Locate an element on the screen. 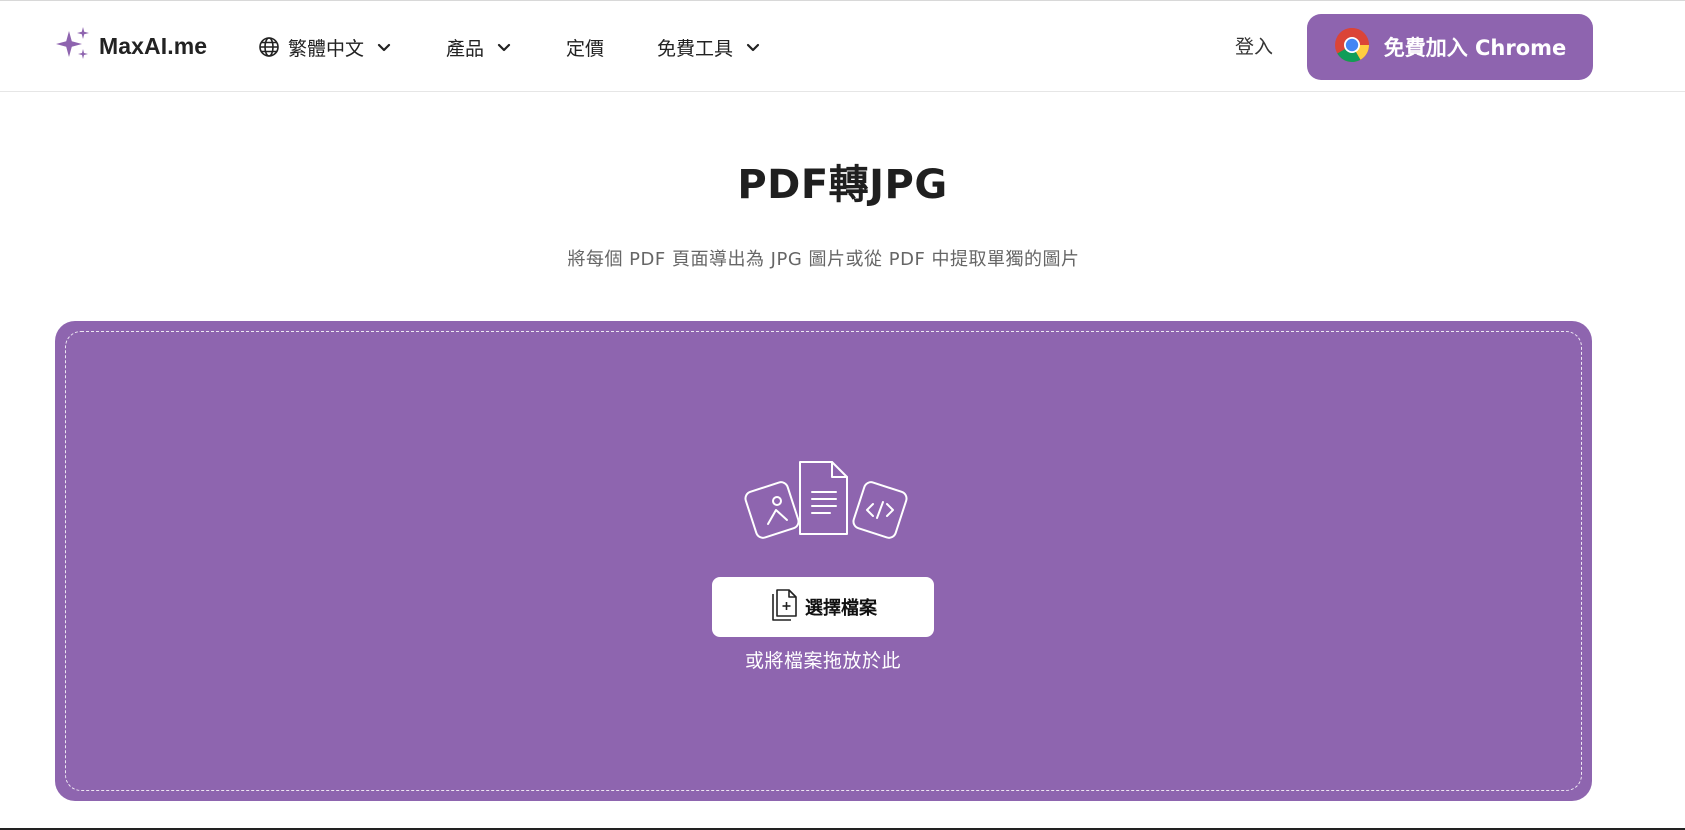  choose-file-label: 選擇檔案 is located at coordinates (841, 608).